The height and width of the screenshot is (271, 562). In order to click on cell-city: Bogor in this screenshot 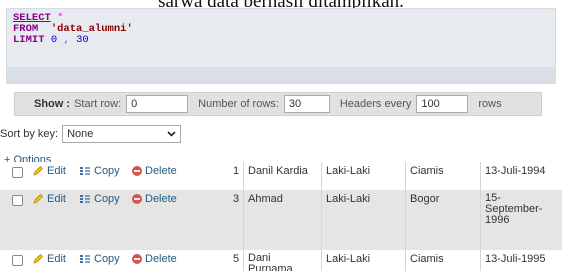, I will do `click(425, 199)`.